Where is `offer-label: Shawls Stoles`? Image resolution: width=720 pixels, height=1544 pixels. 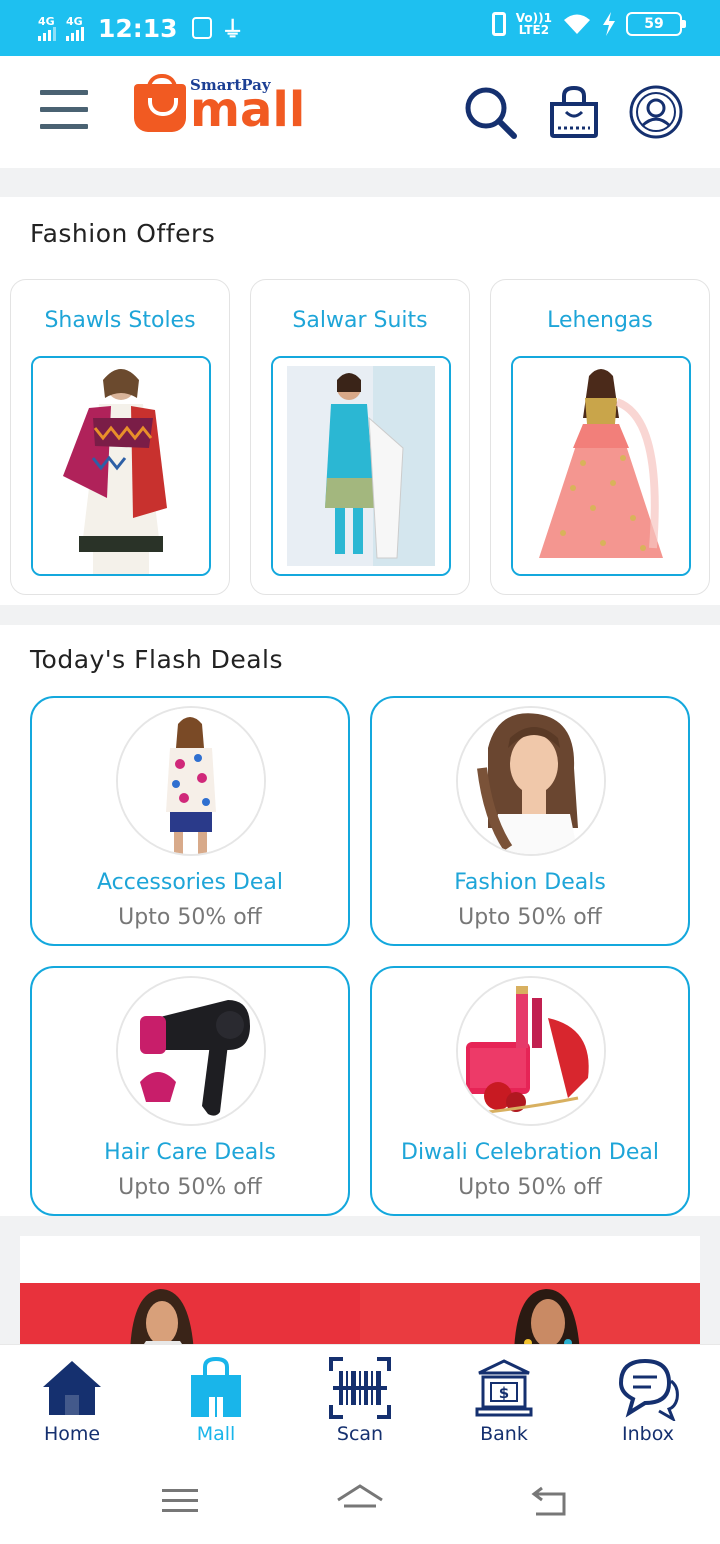 offer-label: Shawls Stoles is located at coordinates (120, 320).